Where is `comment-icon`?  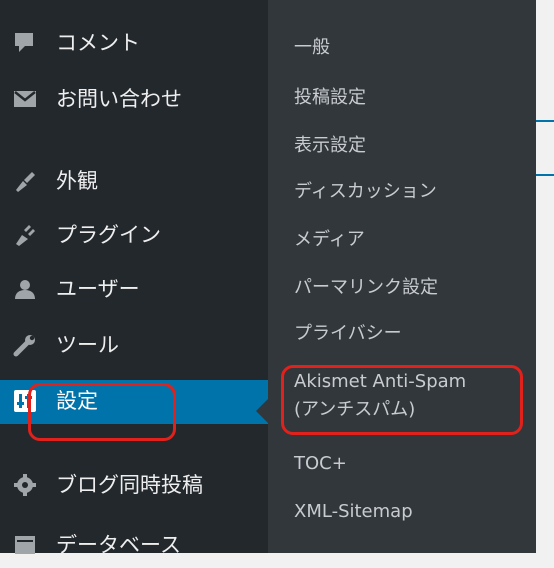
comment-icon is located at coordinates (25, 43).